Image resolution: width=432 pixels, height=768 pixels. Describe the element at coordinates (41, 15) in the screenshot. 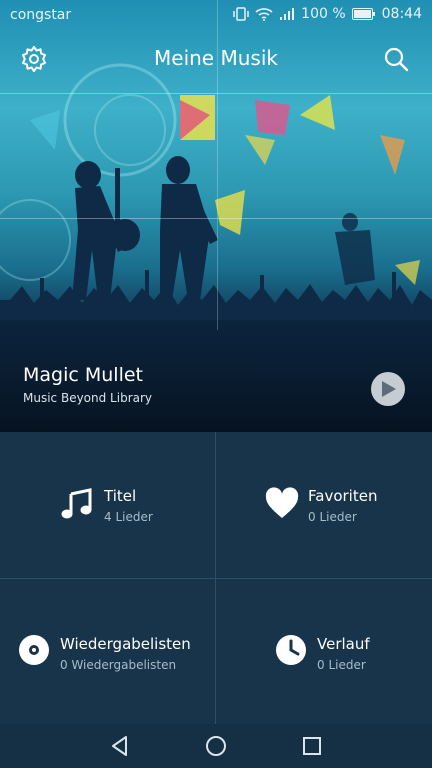

I see `carrier-label: congstar` at that location.